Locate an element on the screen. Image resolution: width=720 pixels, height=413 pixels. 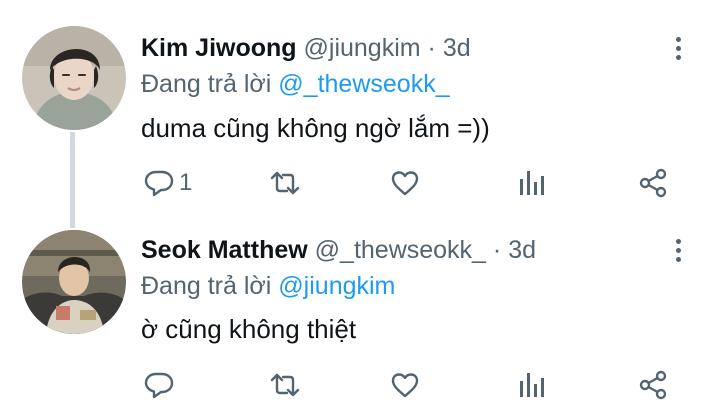
replying-to: Đang trả lời @jiungkim is located at coordinates (268, 286).